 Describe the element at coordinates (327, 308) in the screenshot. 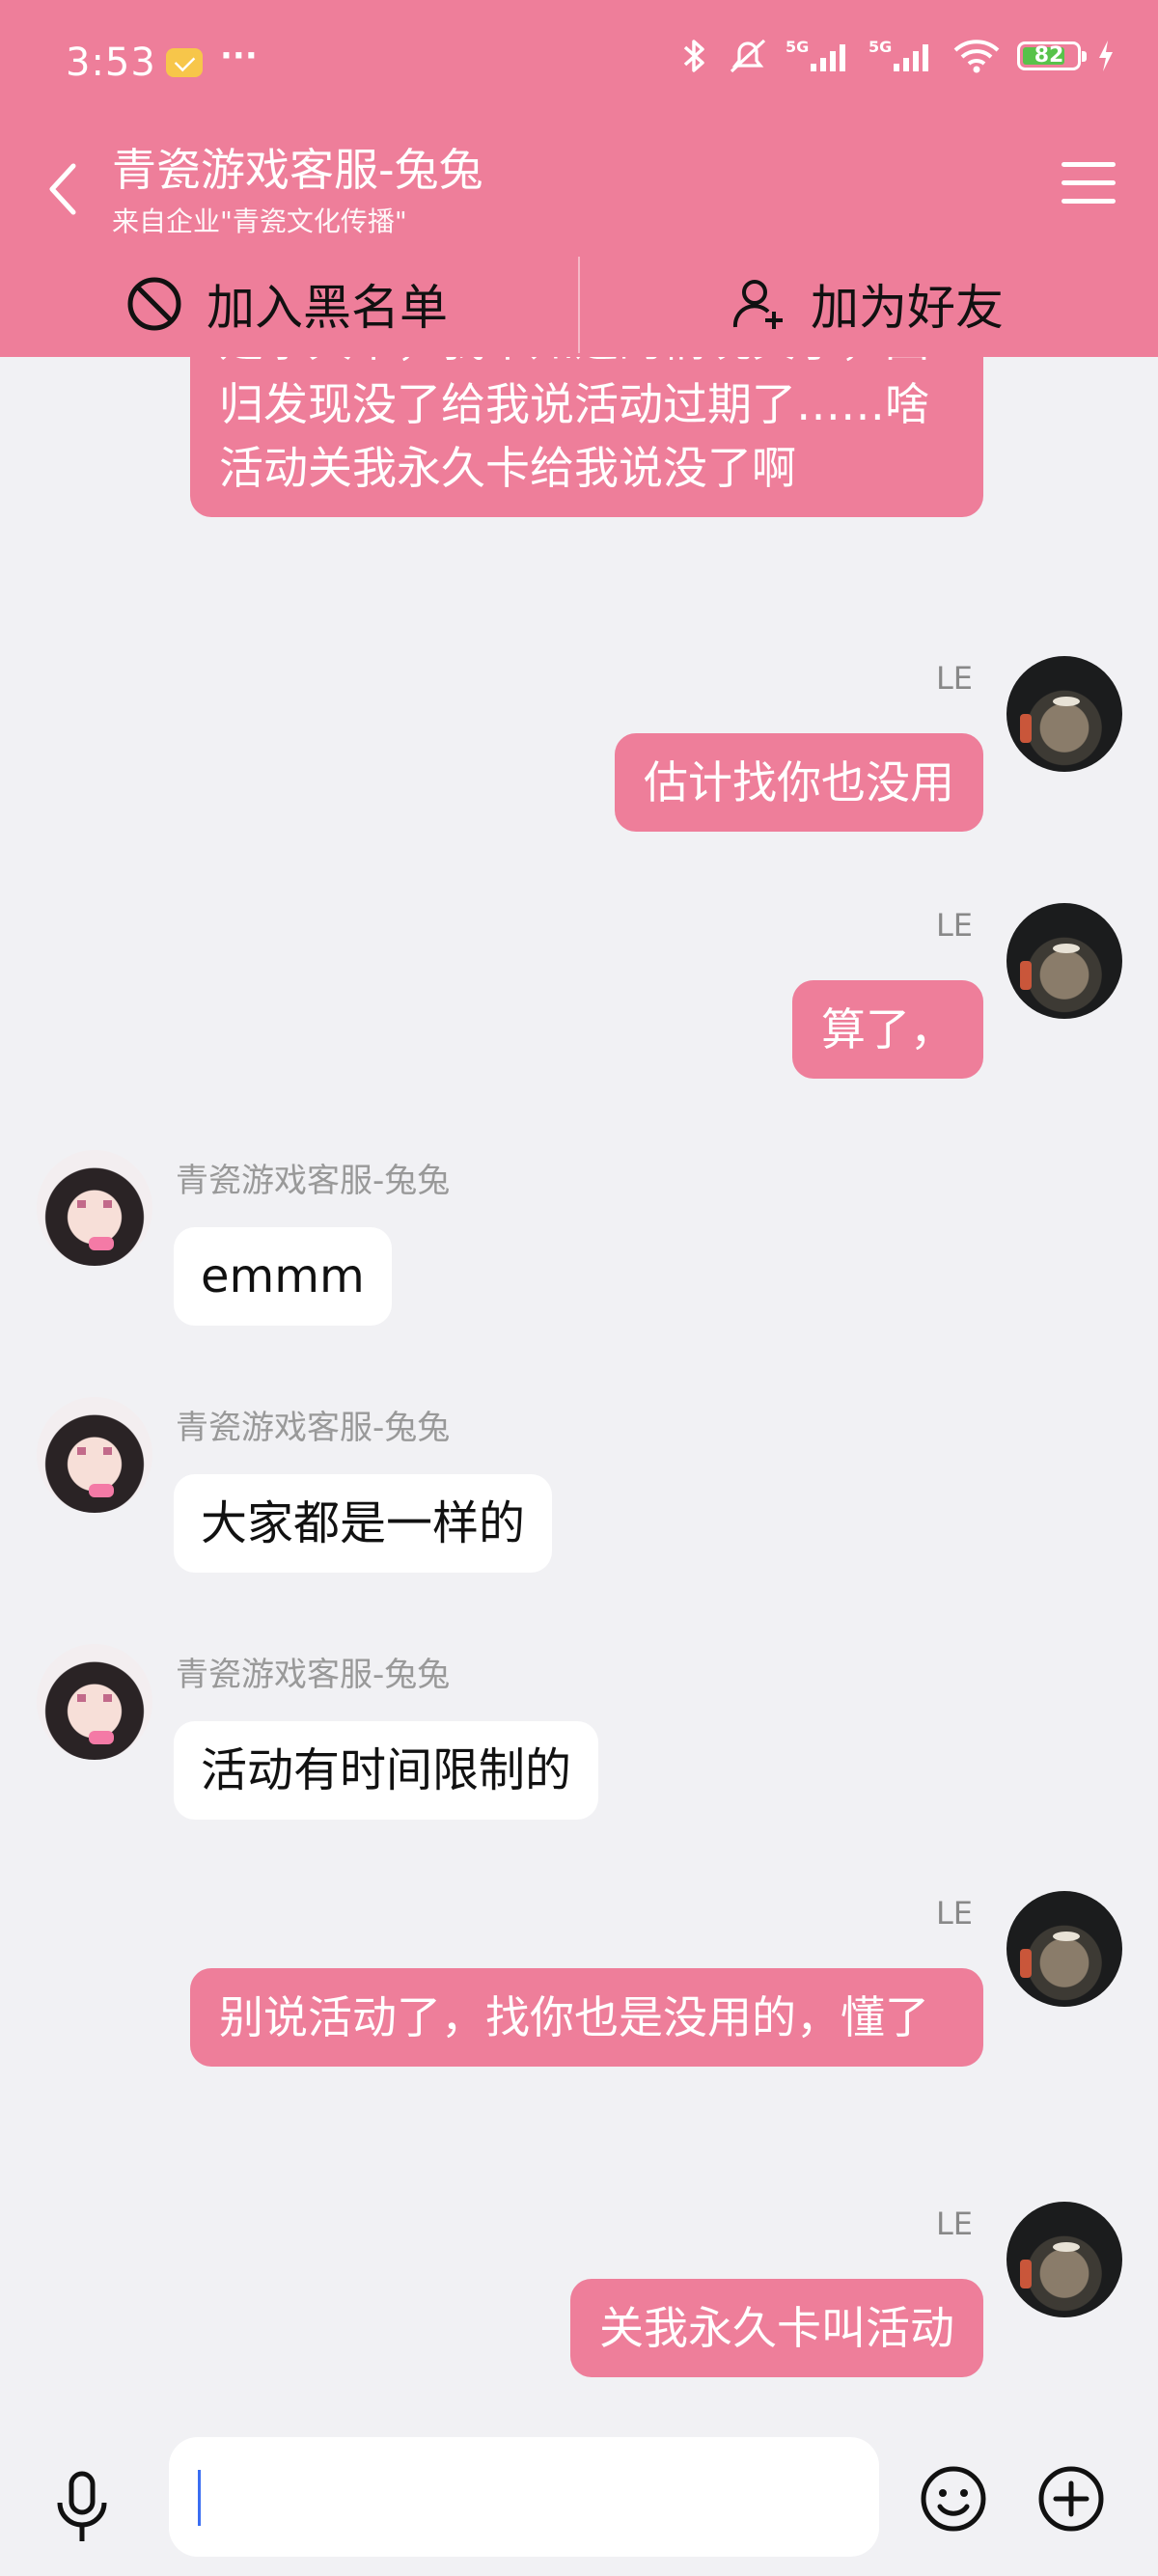

I see `add-to-blacklist-label: 加入黑名单` at that location.